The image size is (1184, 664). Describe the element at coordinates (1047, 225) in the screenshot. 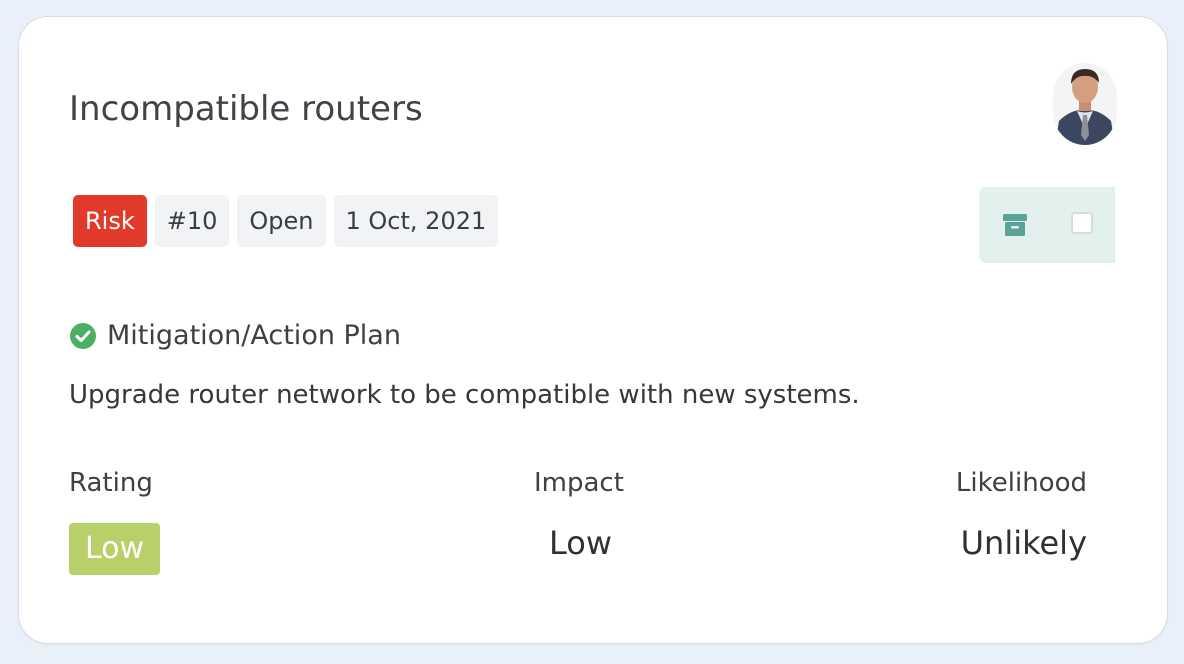

I see `card-actions` at that location.